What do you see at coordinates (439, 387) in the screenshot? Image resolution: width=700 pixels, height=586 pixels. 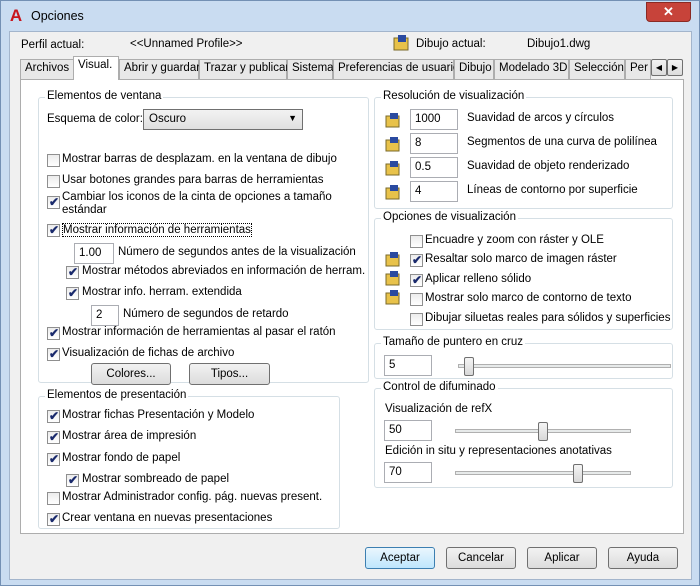 I see `fade-control-title: Control de difuminado` at bounding box center [439, 387].